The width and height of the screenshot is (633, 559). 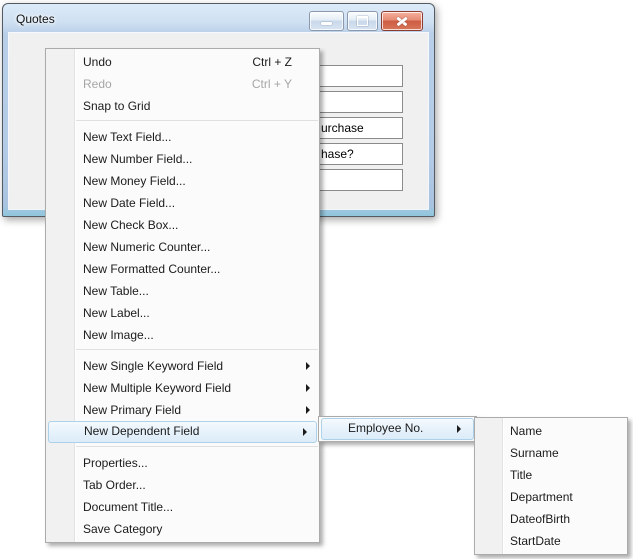 What do you see at coordinates (123, 529) in the screenshot?
I see `menu-item-label: Save Category` at bounding box center [123, 529].